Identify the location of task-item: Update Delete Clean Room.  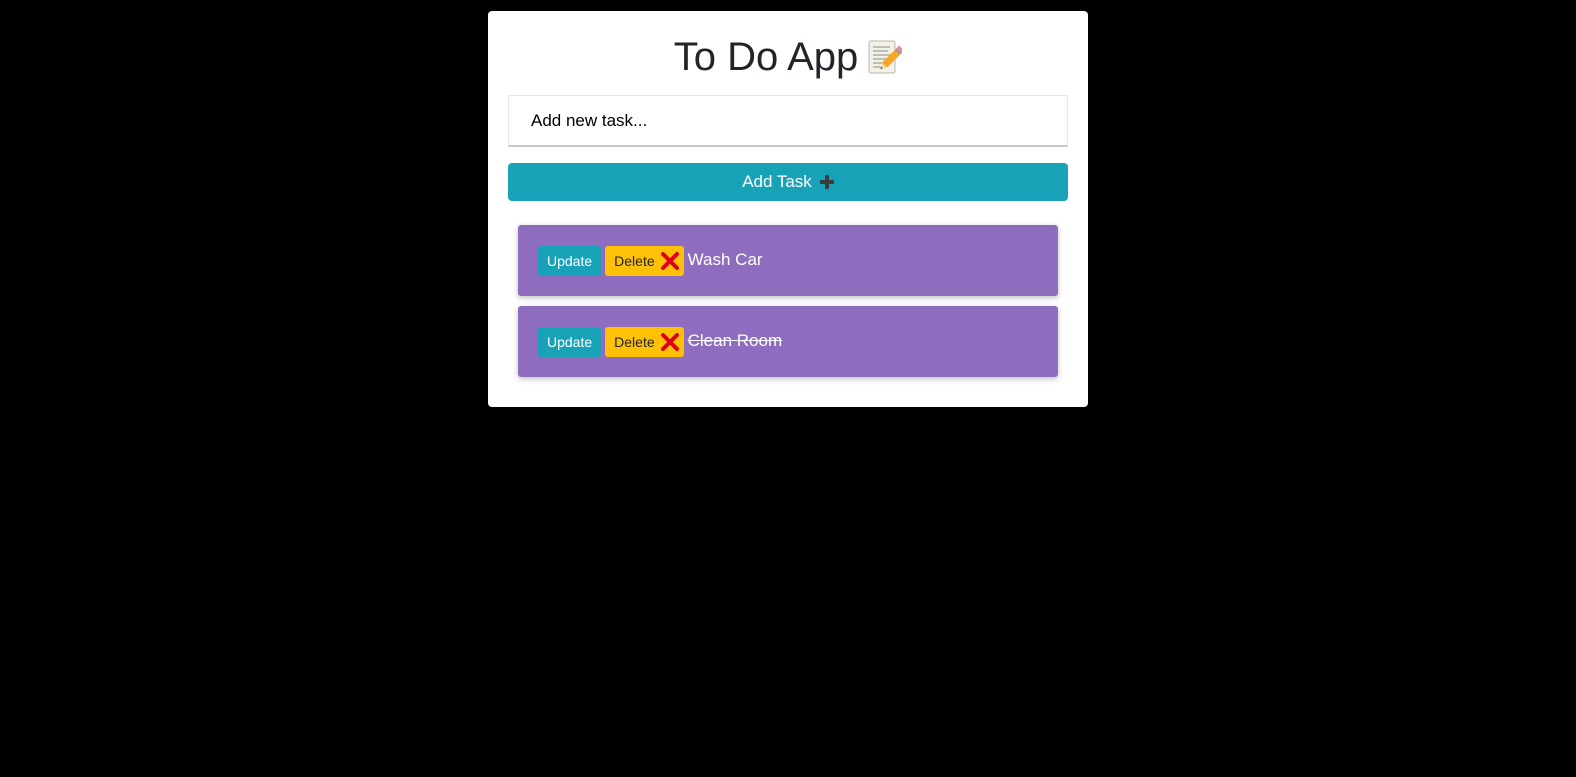
(788, 341).